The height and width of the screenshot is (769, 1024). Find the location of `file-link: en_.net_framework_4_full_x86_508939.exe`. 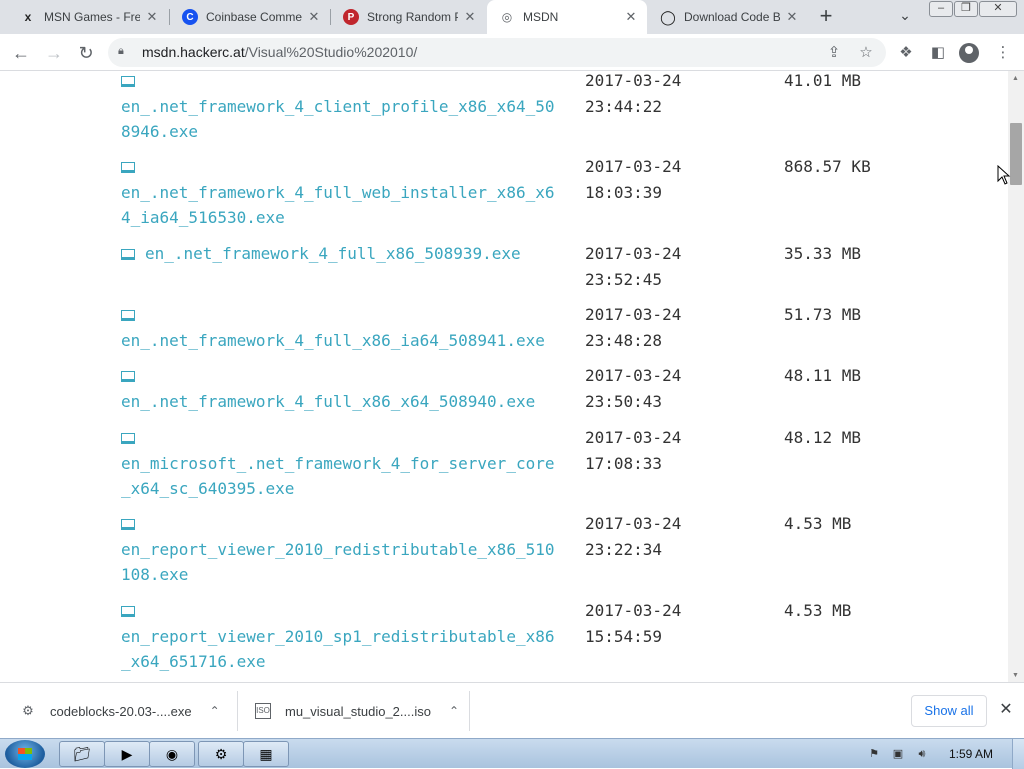

file-link: en_.net_framework_4_full_x86_508939.exe is located at coordinates (341, 254).